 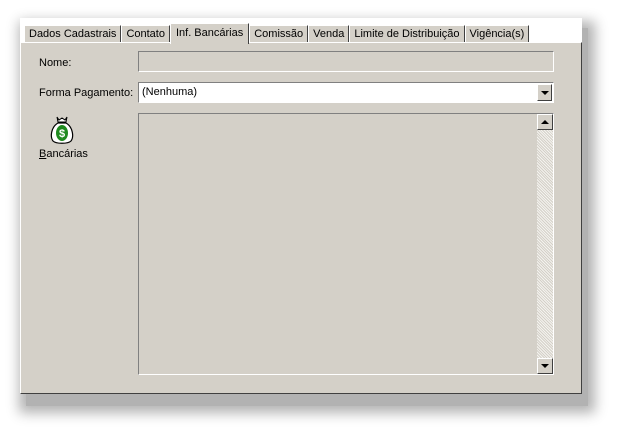 I want to click on tab-contato: Contato, so click(x=145, y=34).